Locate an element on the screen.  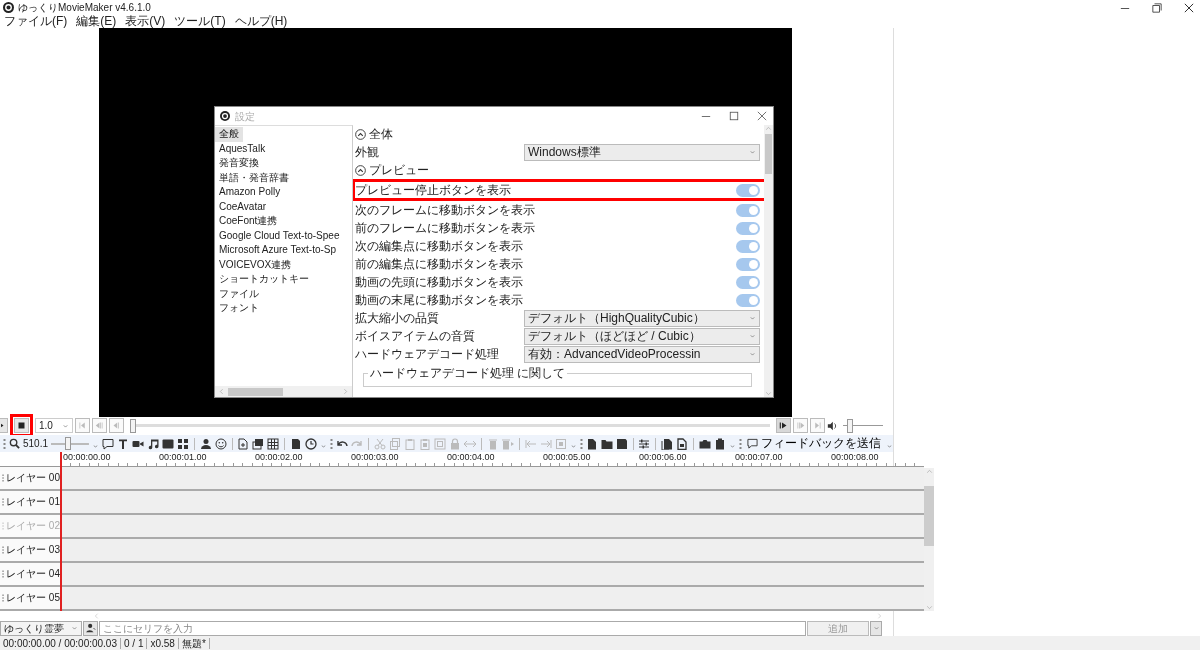
time-label: 00:00:03.00 is located at coordinates (375, 458).